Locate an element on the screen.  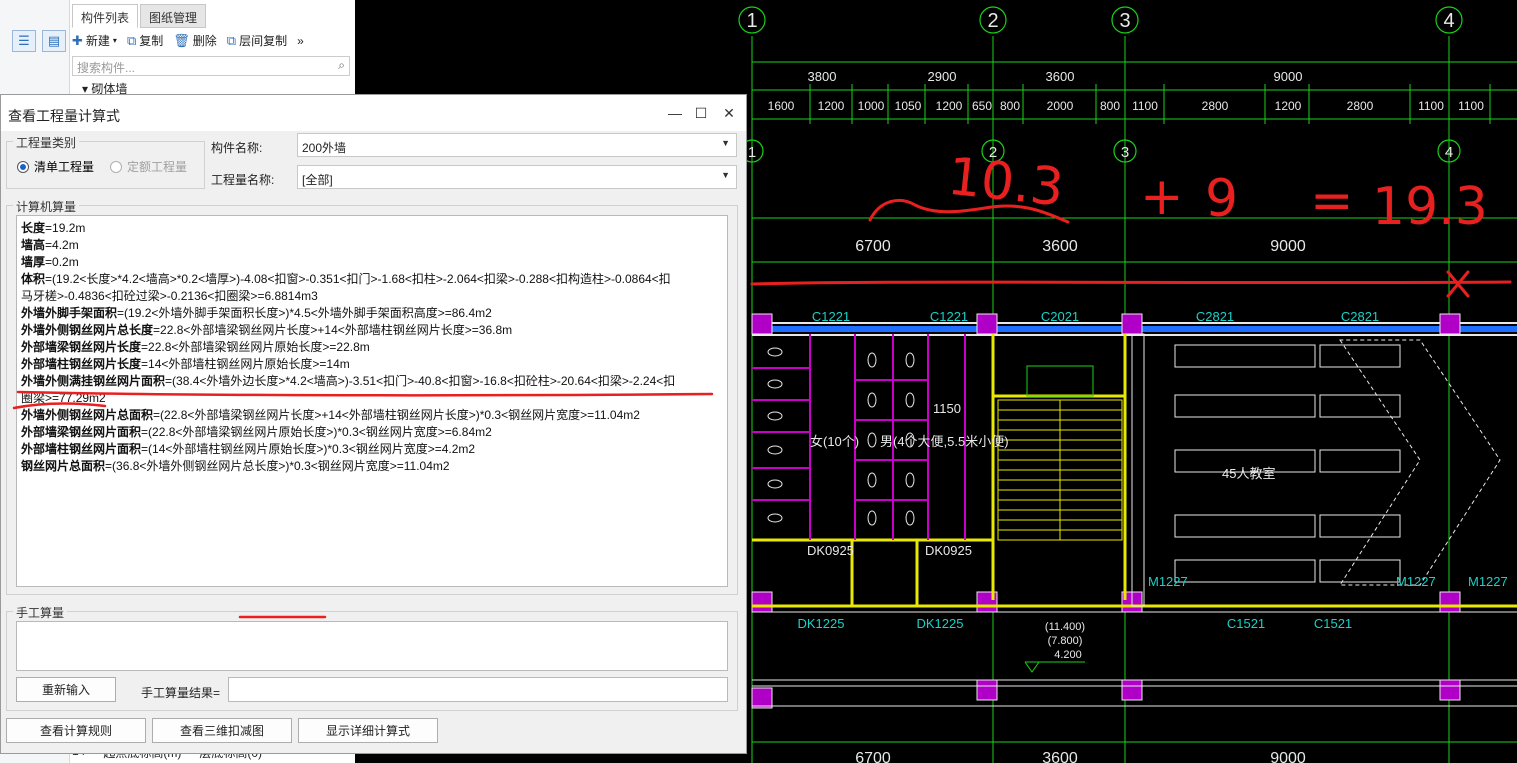
radio-bill-quantity: 清单工程量 is located at coordinates (55, 166).